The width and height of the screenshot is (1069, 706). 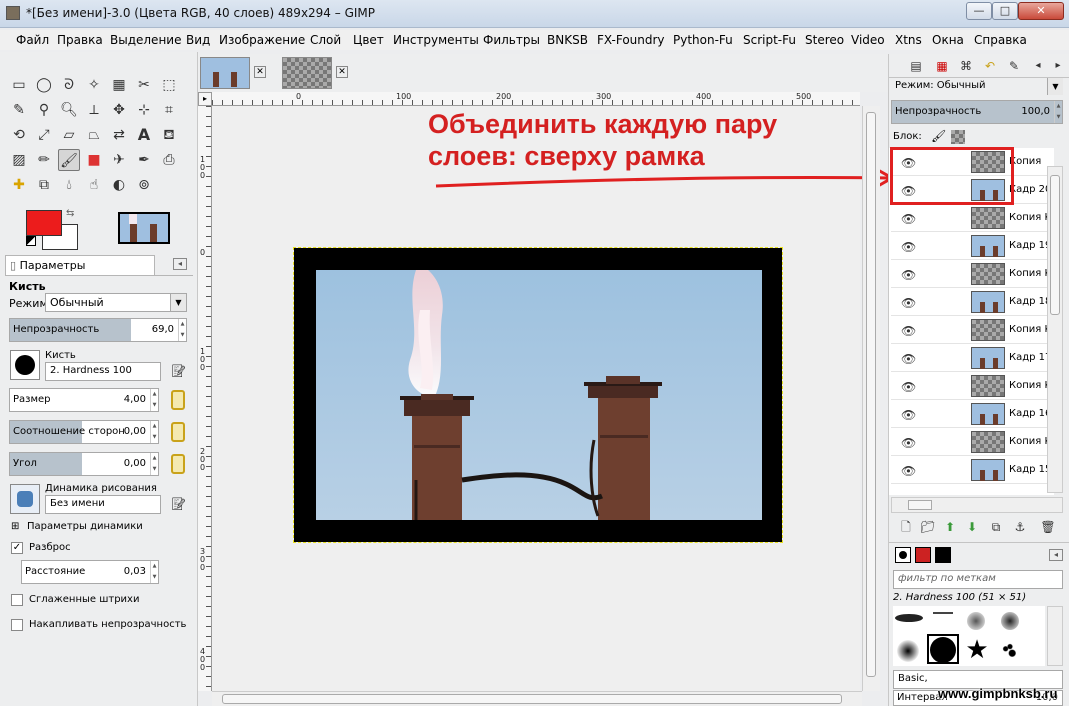 What do you see at coordinates (567, 40) in the screenshot?
I see `menu-bnksb: BNKSB` at bounding box center [567, 40].